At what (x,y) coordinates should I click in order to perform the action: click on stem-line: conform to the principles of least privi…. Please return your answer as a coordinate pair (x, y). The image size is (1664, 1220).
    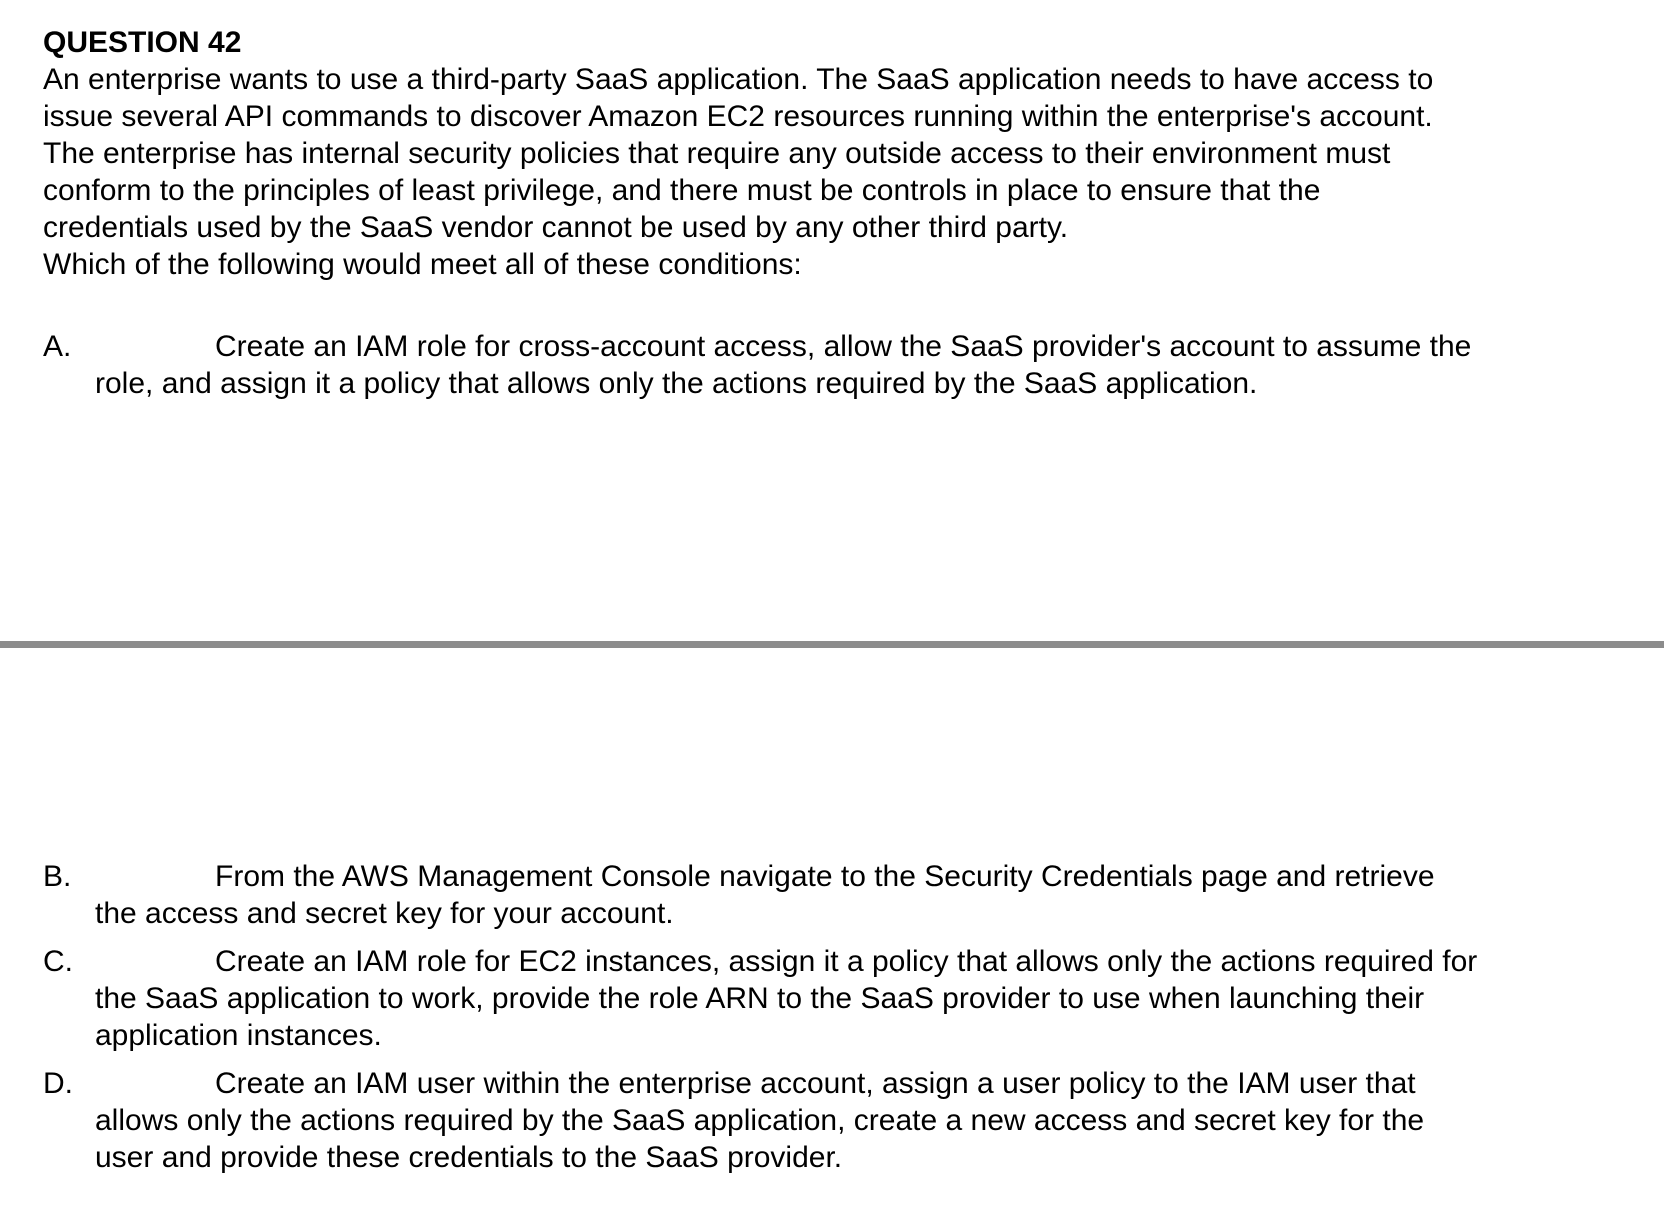
    Looking at the image, I should click on (682, 190).